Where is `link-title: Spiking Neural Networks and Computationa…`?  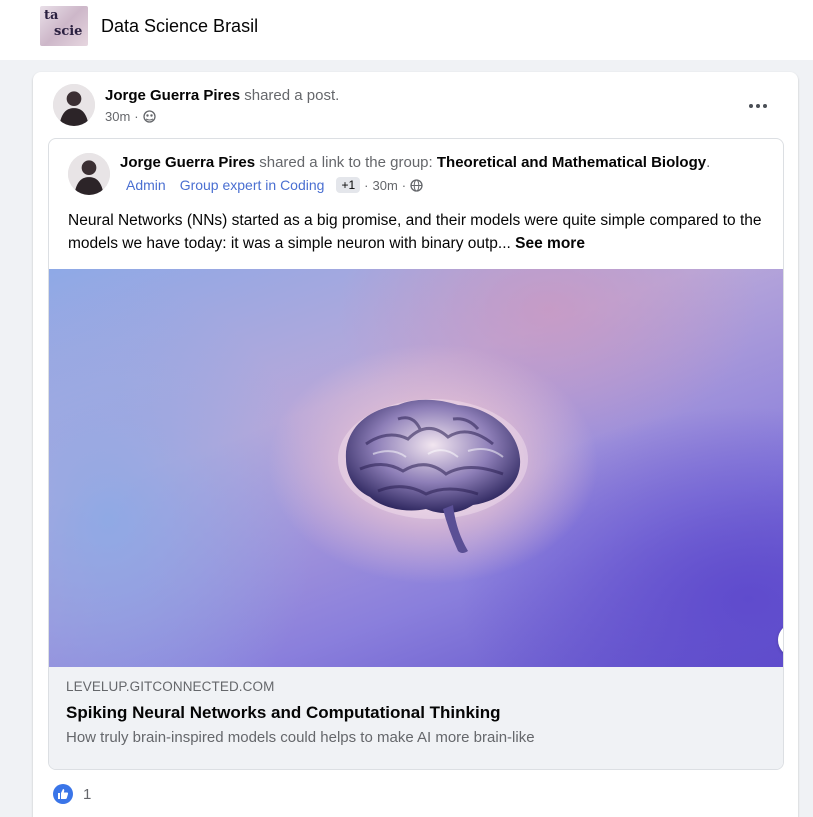
link-title: Spiking Neural Networks and Computationa… is located at coordinates (424, 713).